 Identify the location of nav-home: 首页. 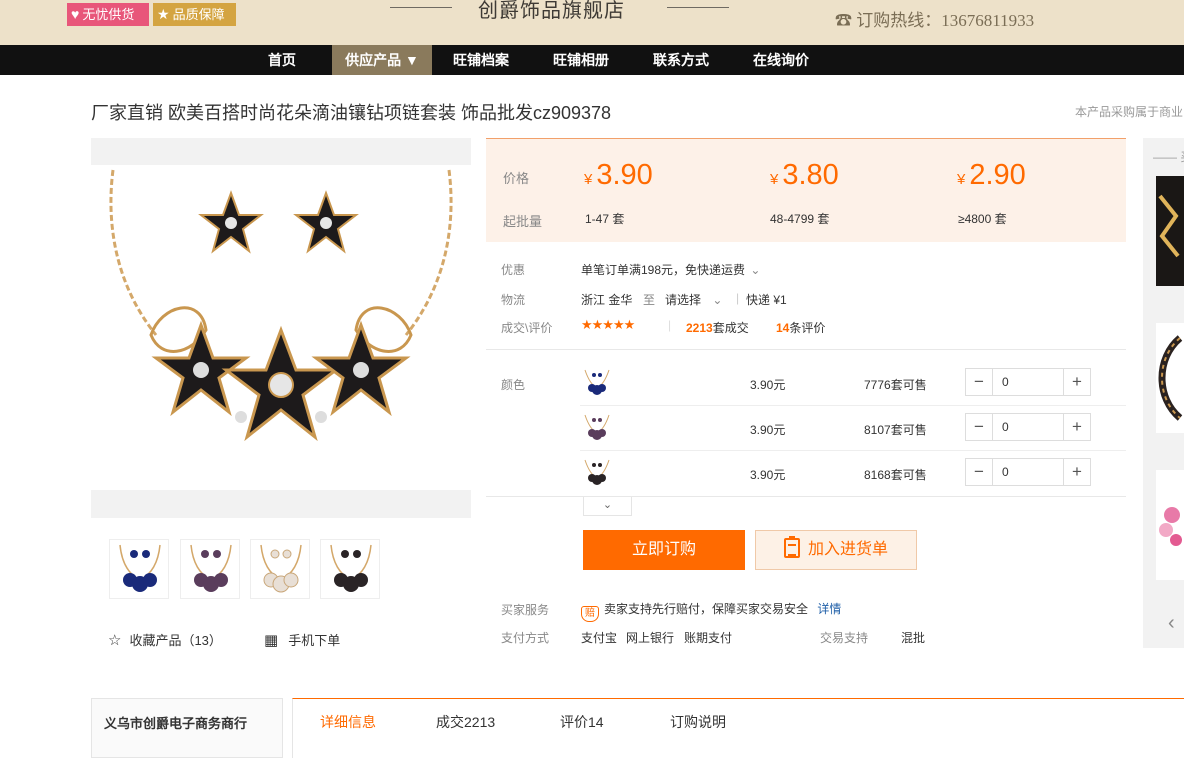
(282, 60).